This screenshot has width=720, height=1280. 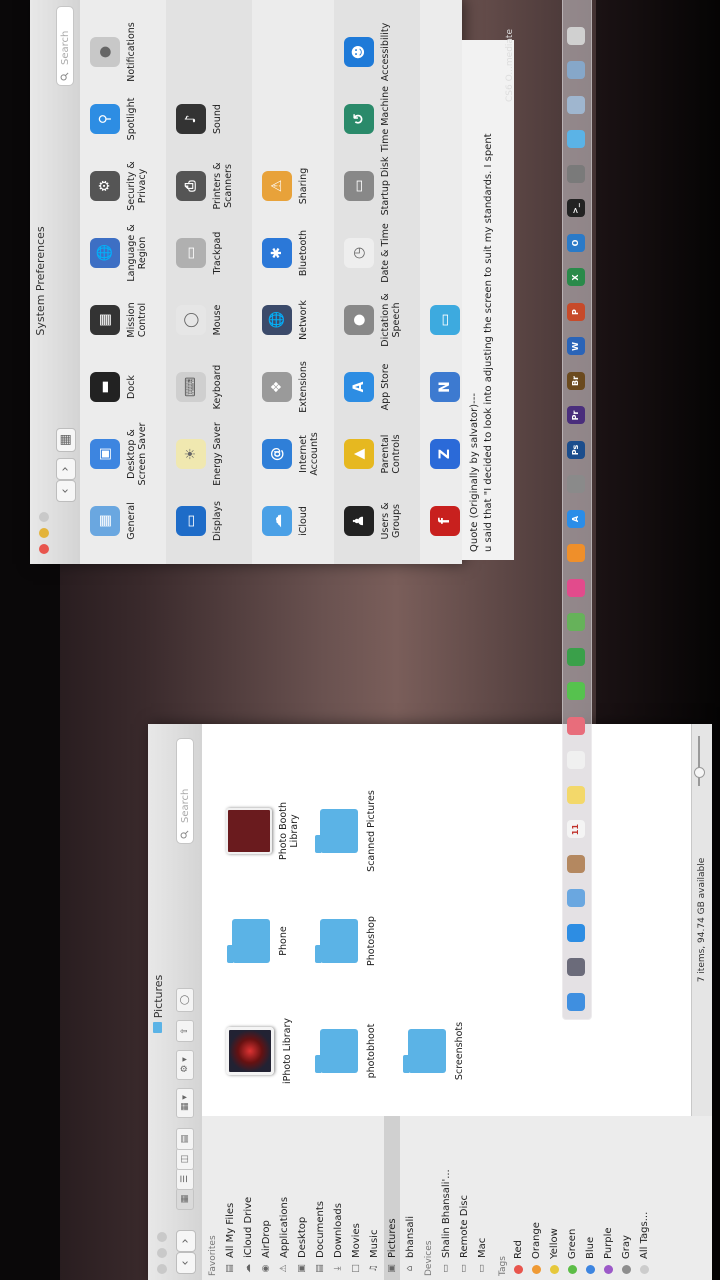 What do you see at coordinates (576, 243) in the screenshot?
I see `outlook-icon: O` at bounding box center [576, 243].